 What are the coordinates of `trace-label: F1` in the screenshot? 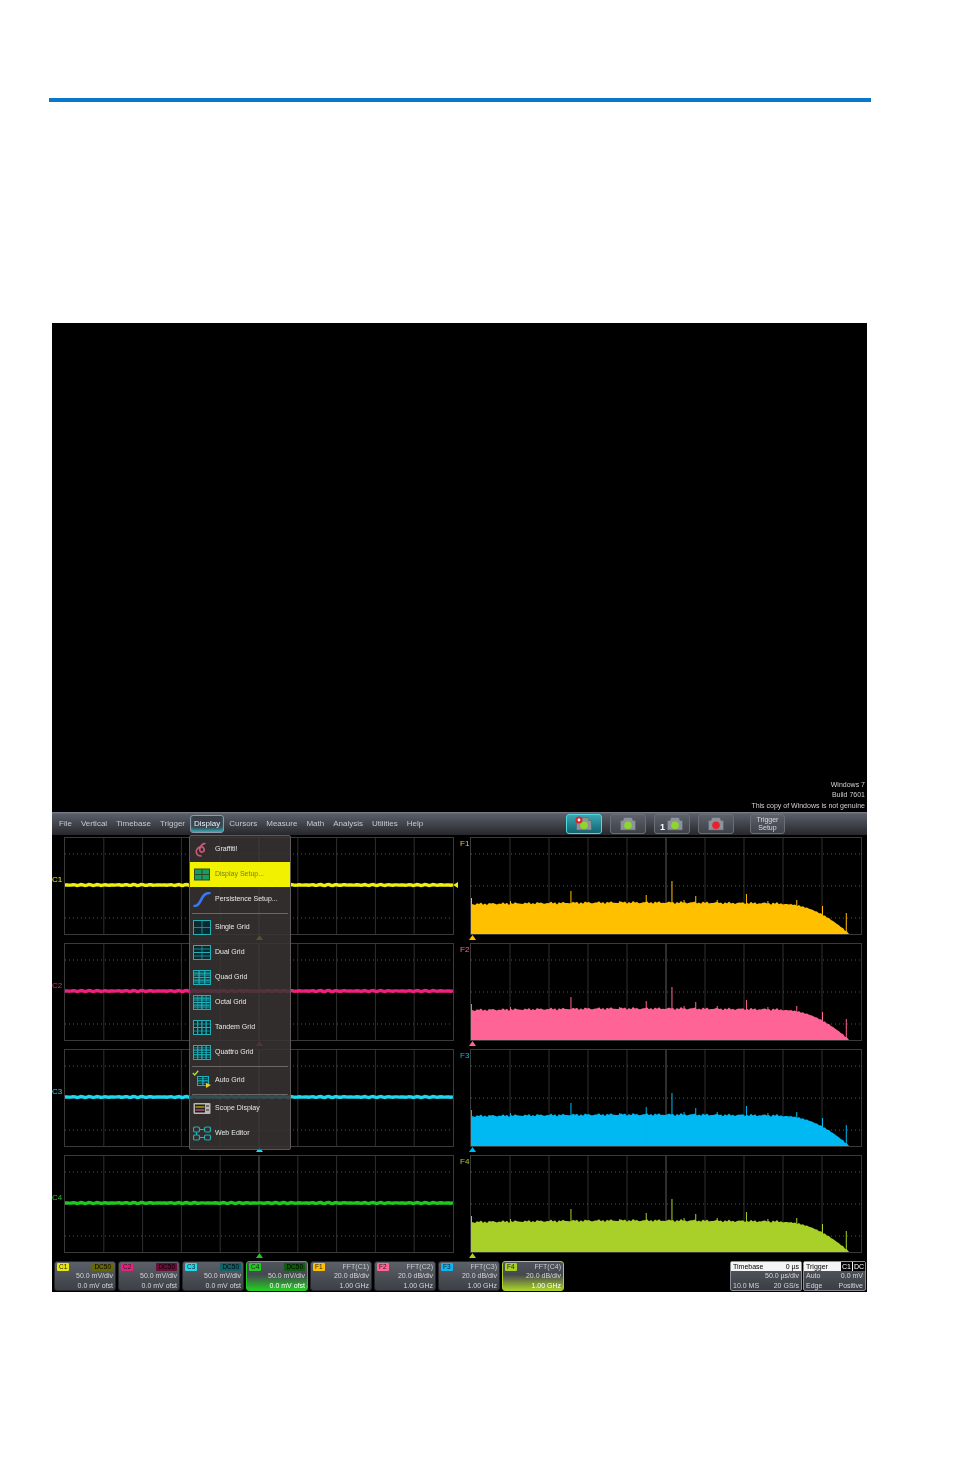 It's located at (465, 844).